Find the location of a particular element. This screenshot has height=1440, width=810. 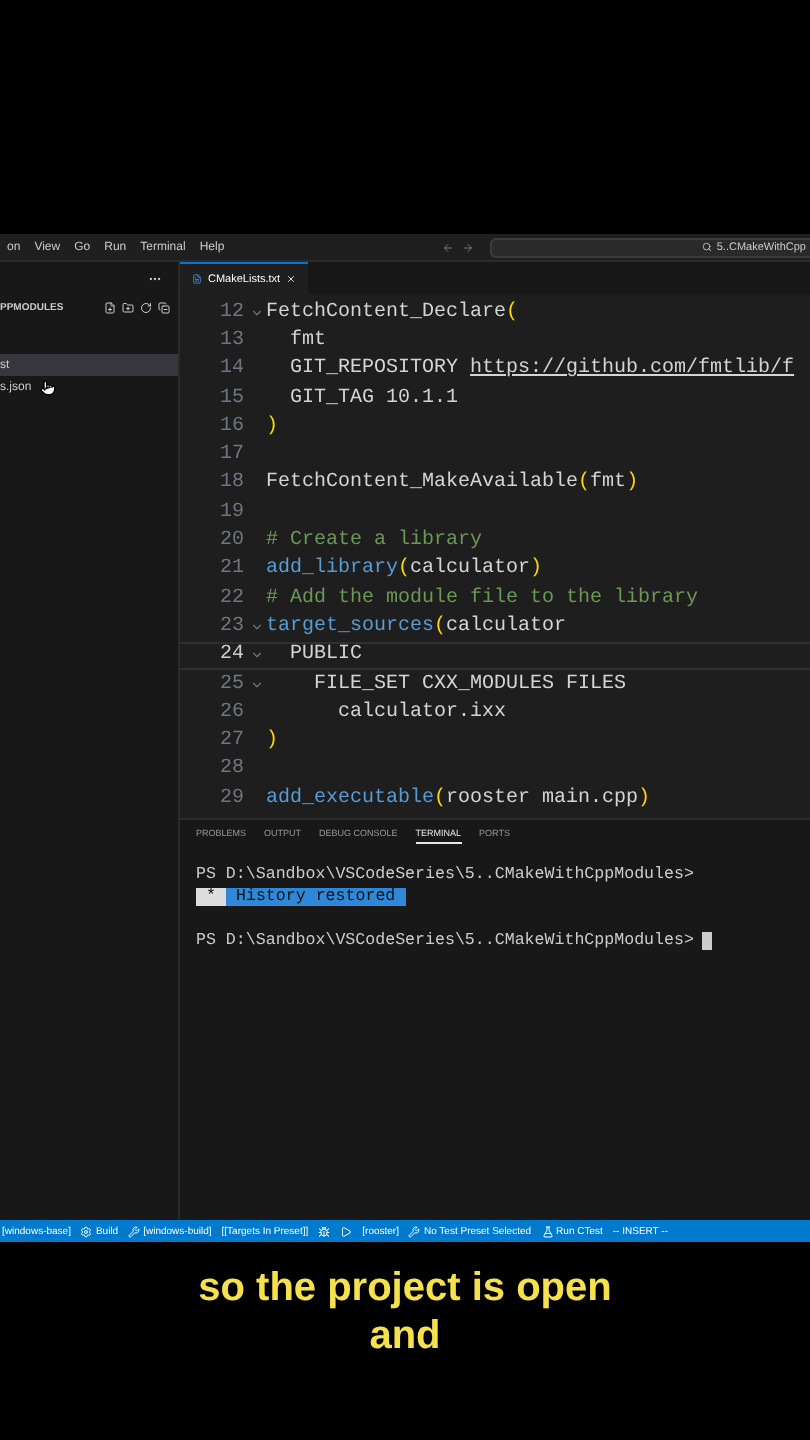

collapse-icon is located at coordinates (164, 308).